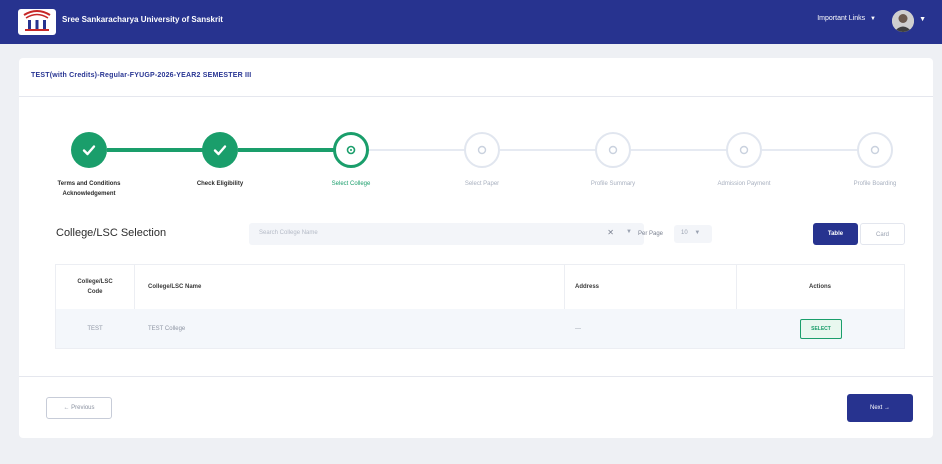 This screenshot has height=464, width=942. I want to click on step-summary-circle, so click(613, 150).